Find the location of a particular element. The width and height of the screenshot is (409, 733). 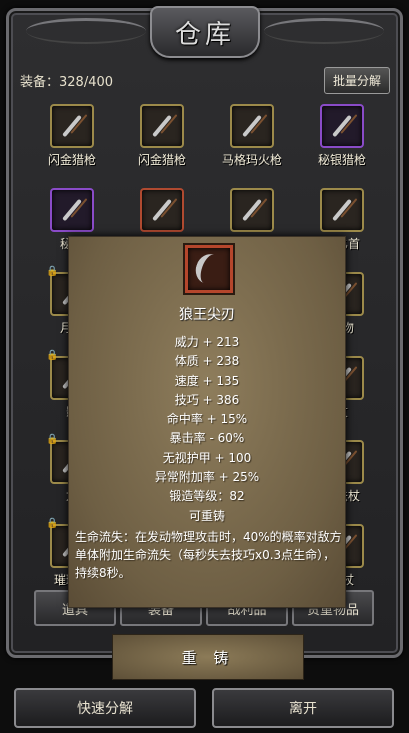

batch-decompose-button: 批量分解 is located at coordinates (356, 80).